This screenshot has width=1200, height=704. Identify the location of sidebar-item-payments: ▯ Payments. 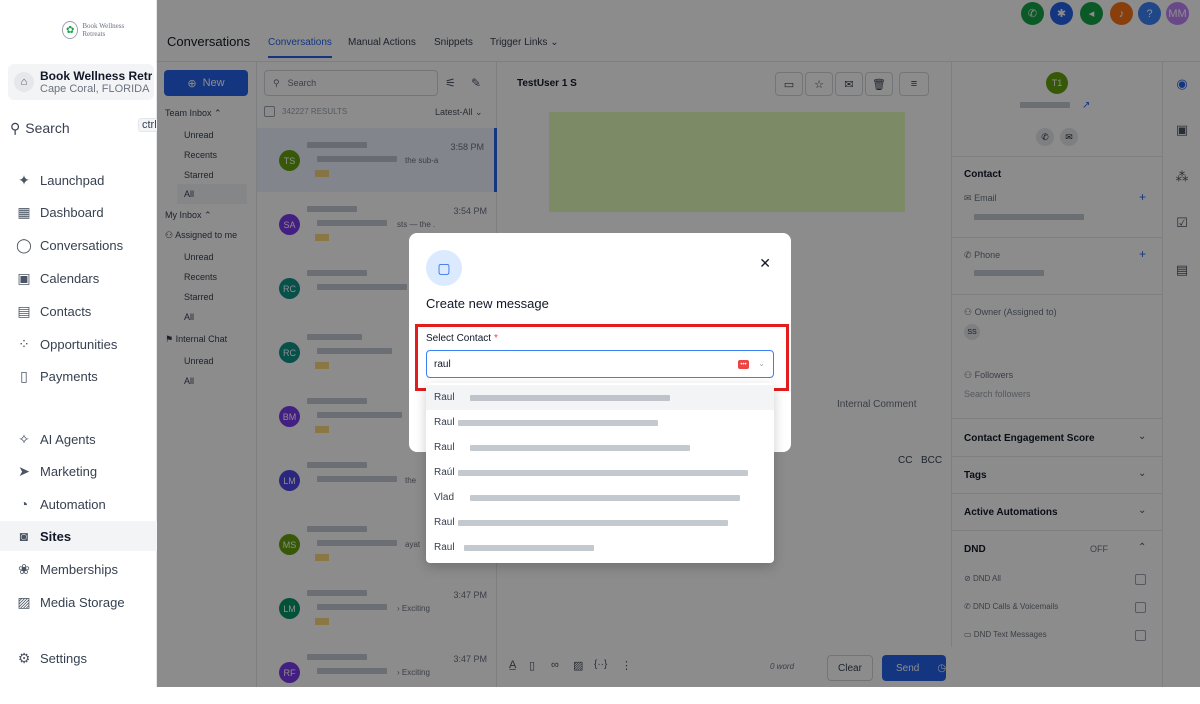
(78, 376).